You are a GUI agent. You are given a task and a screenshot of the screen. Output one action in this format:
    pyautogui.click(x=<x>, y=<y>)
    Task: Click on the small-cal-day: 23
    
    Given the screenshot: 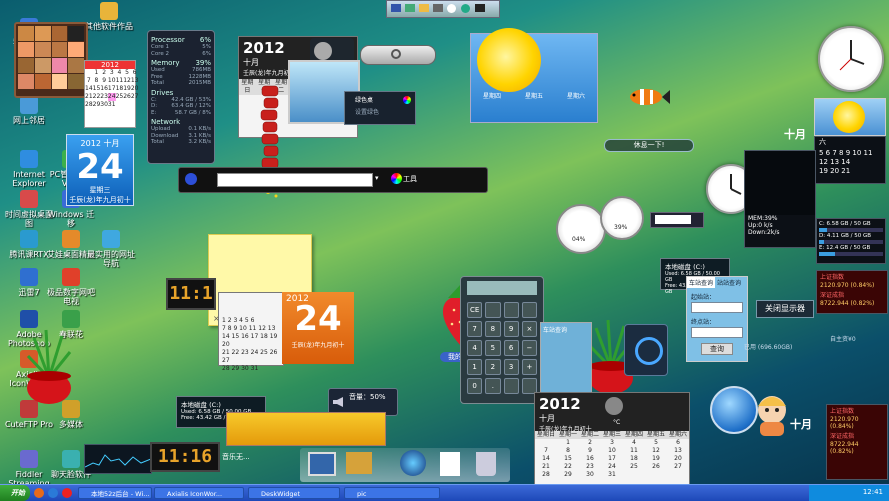 What is the action you would take?
    pyautogui.click(x=104, y=97)
    